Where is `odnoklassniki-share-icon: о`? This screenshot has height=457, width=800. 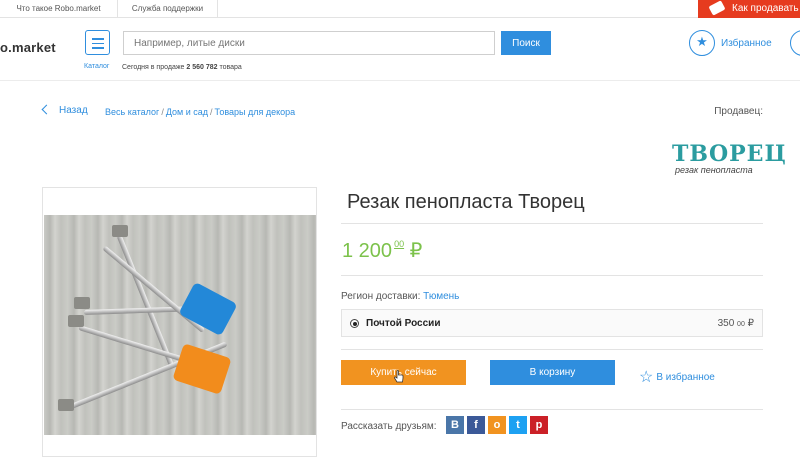
odnoklassniki-share-icon: о is located at coordinates (497, 425).